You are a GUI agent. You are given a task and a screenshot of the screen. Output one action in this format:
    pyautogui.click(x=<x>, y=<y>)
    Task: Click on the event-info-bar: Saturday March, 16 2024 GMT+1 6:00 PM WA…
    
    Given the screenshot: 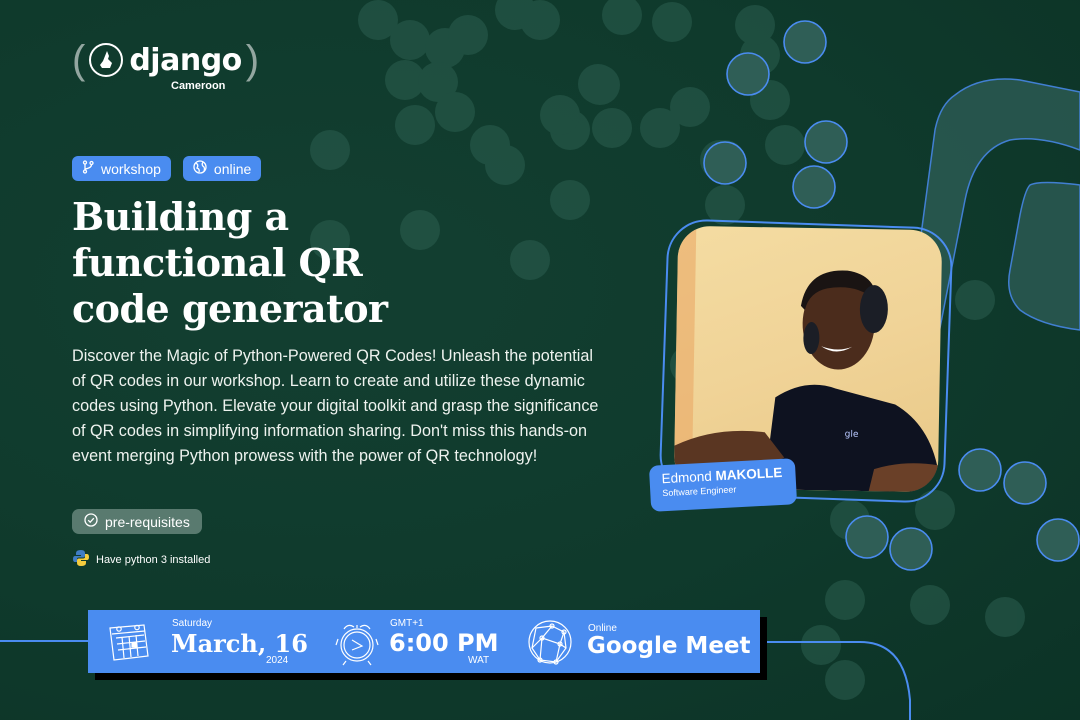 What is the action you would take?
    pyautogui.click(x=424, y=641)
    